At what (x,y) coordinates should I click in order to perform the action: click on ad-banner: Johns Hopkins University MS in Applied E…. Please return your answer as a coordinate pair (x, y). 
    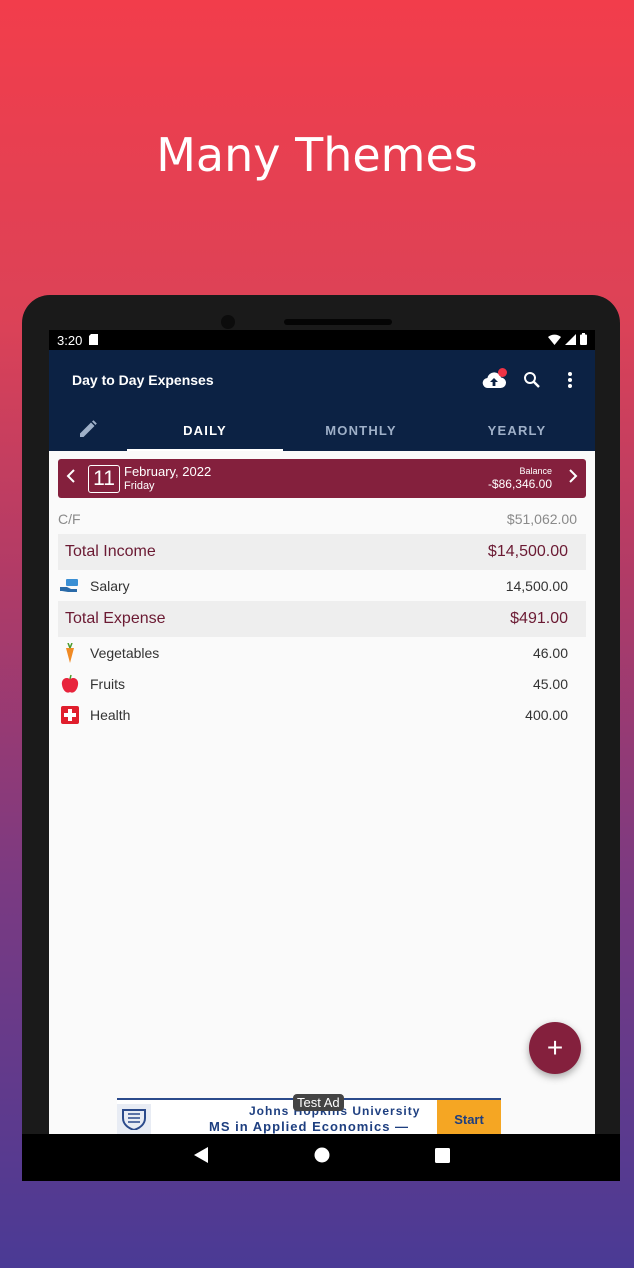
    Looking at the image, I should click on (309, 1114).